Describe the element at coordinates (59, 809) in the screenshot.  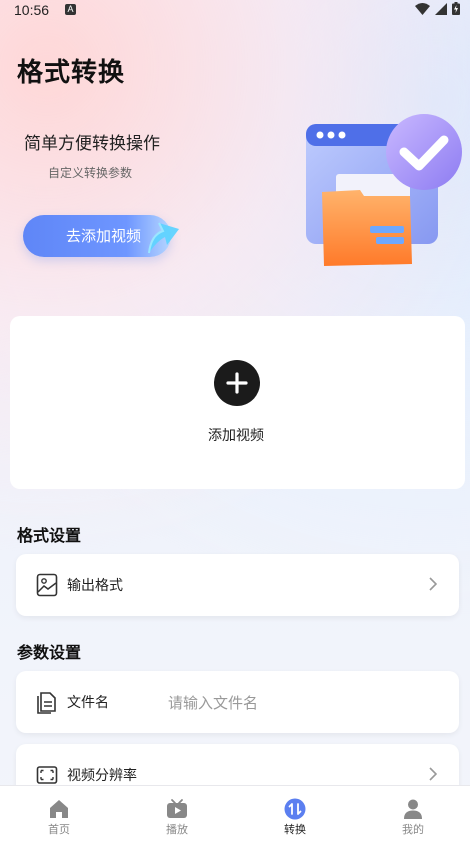
I see `home-icon` at that location.